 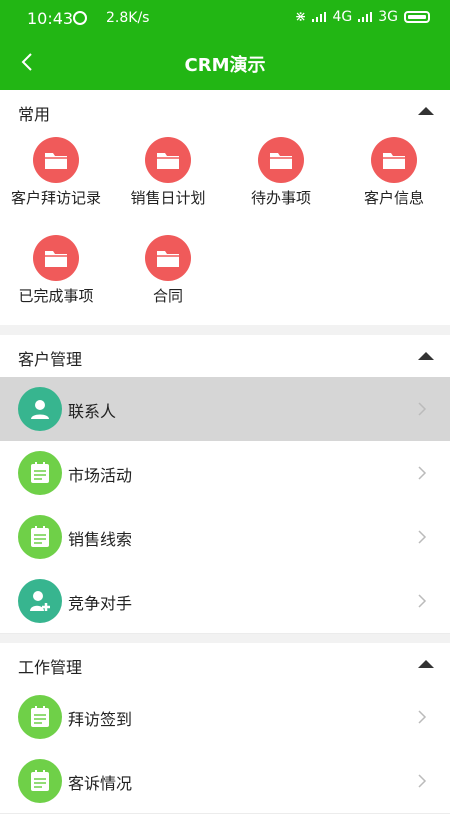 What do you see at coordinates (167, 296) in the screenshot?
I see `grid-label: 合同` at bounding box center [167, 296].